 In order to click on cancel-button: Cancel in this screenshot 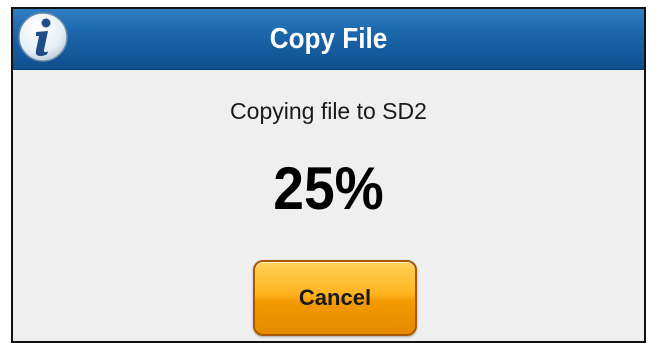, I will do `click(335, 298)`.